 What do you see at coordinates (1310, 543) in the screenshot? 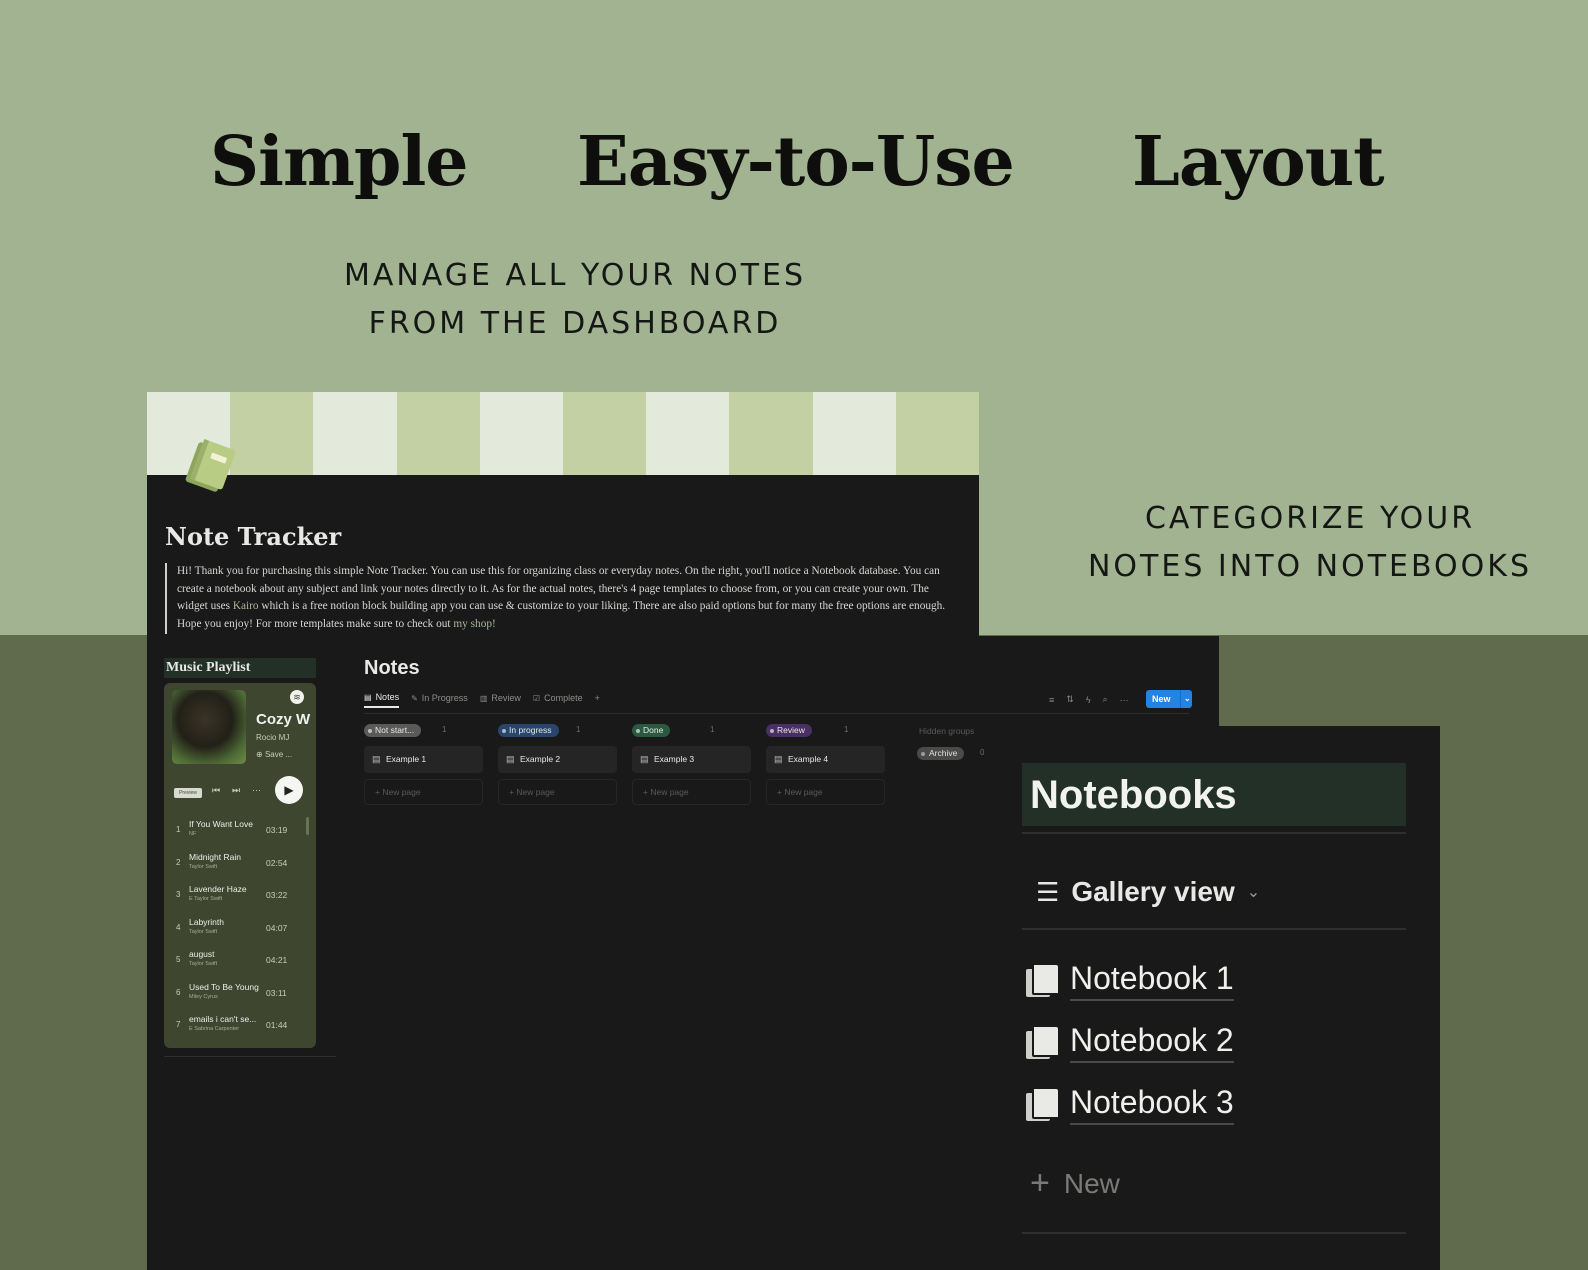
I see `subtitle-notebooks: CATEGORIZE YOUR NOTES INTO NOTEBOOKS` at bounding box center [1310, 543].